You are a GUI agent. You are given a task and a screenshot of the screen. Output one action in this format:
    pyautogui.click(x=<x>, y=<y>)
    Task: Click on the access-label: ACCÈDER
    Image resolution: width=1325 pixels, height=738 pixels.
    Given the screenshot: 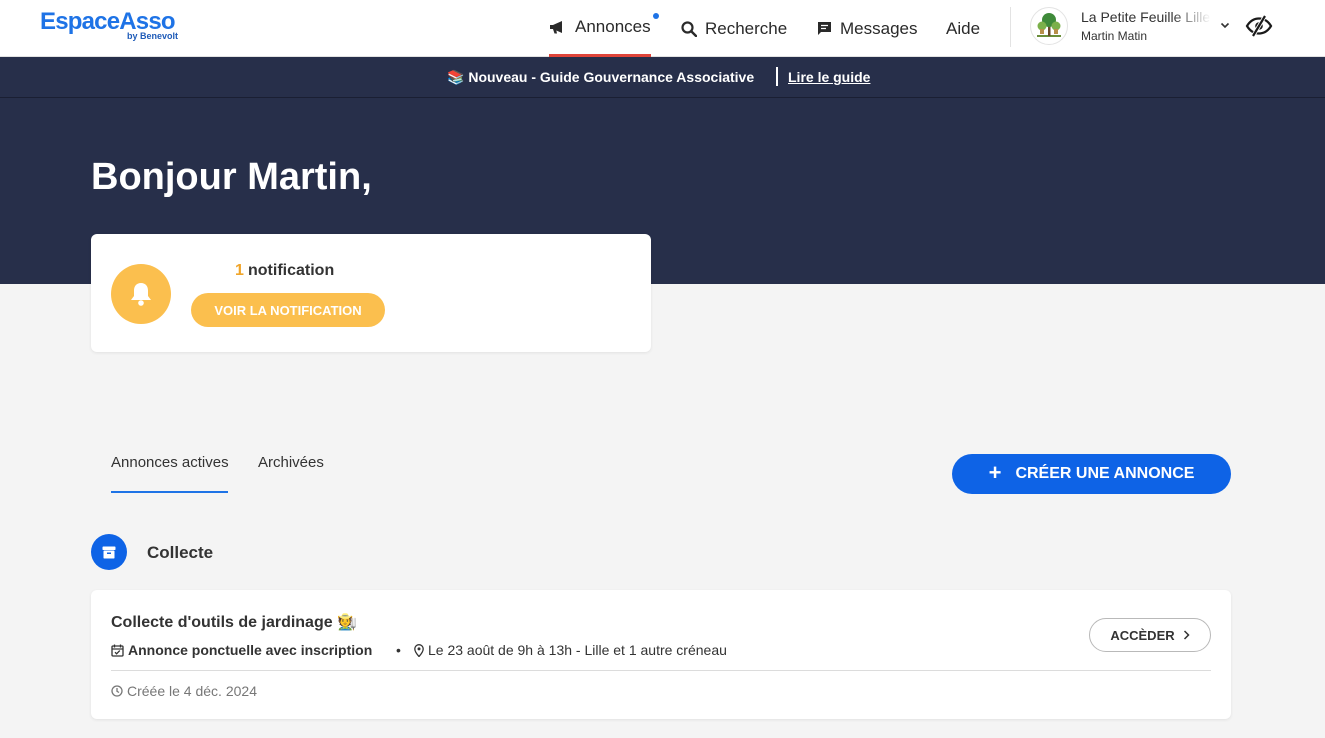 What is the action you would take?
    pyautogui.click(x=1142, y=635)
    